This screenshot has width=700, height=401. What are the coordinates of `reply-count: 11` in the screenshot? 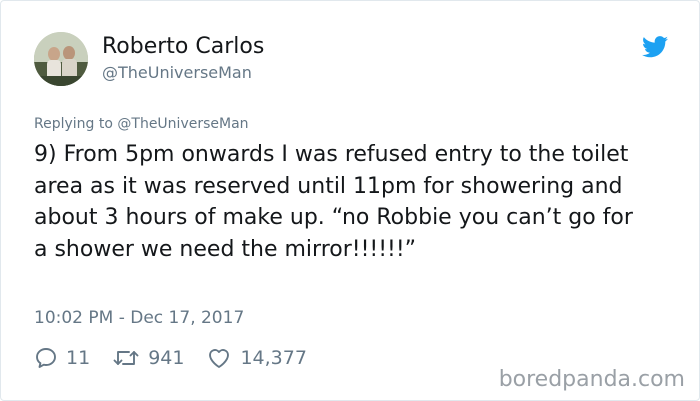 It's located at (78, 358).